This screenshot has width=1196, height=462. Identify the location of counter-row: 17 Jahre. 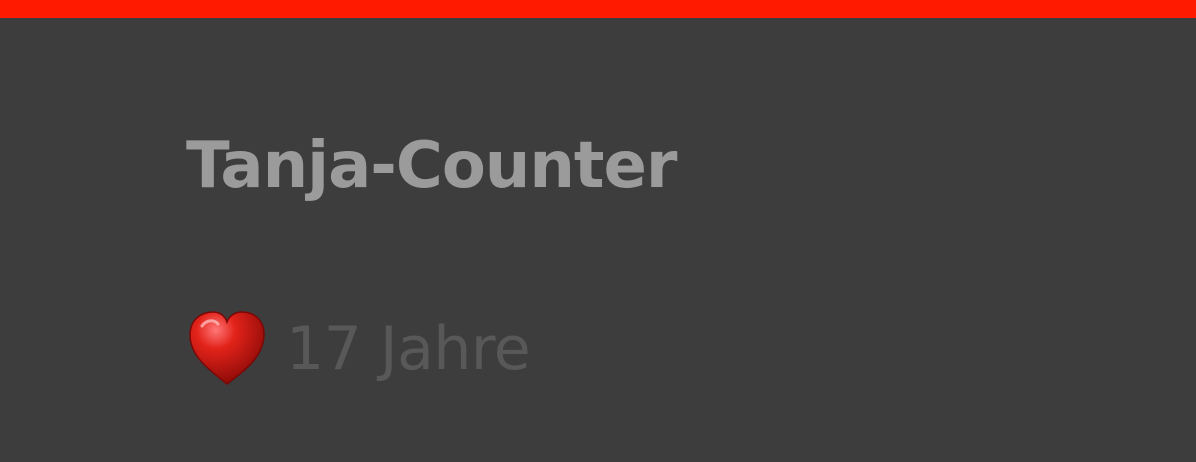
(358, 349).